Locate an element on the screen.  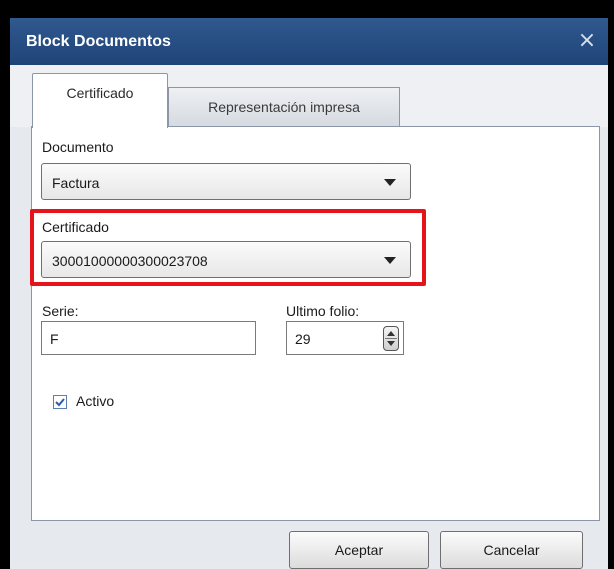
certificado-selected-value: 30001000000300023708 is located at coordinates (130, 261).